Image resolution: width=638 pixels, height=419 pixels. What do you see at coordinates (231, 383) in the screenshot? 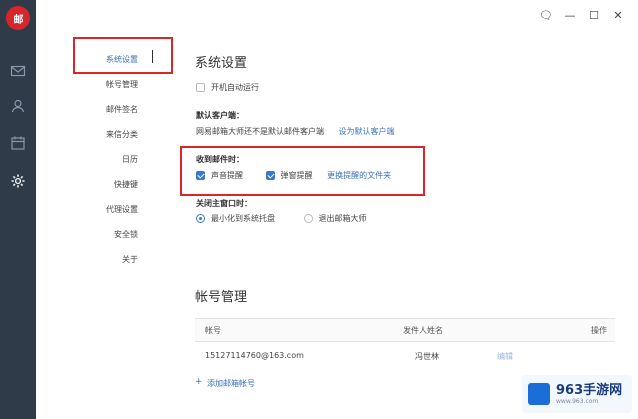
I see `add-account-link: 添加邮箱帐号` at bounding box center [231, 383].